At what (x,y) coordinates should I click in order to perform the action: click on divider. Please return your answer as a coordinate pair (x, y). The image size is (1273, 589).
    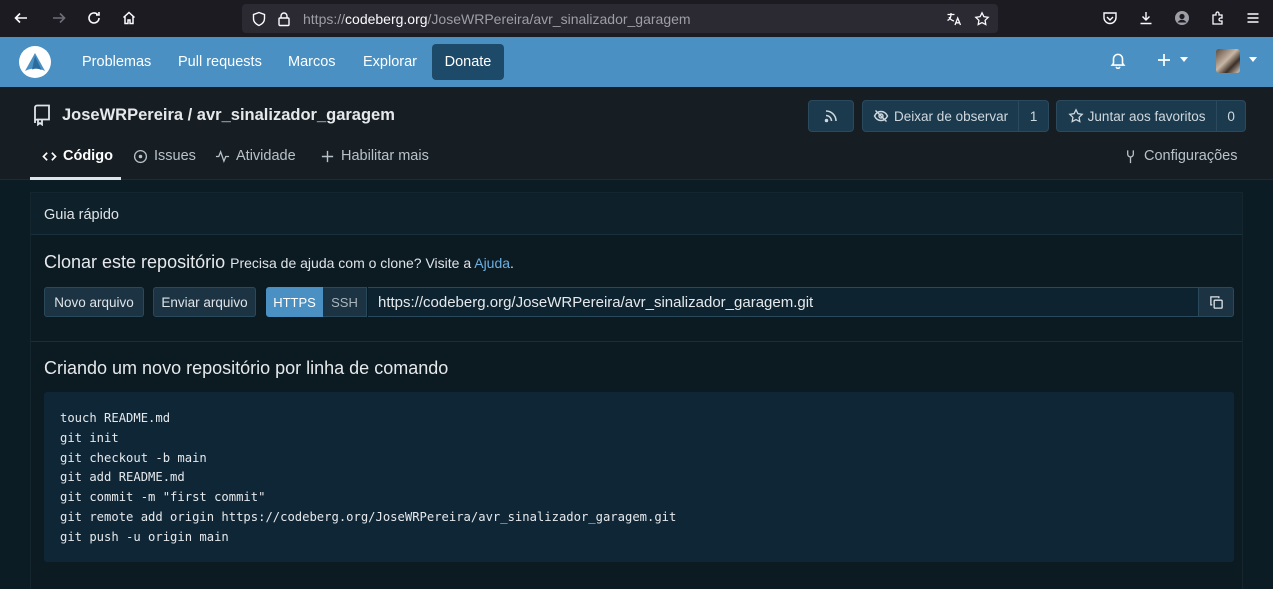
    Looking at the image, I should click on (636, 341).